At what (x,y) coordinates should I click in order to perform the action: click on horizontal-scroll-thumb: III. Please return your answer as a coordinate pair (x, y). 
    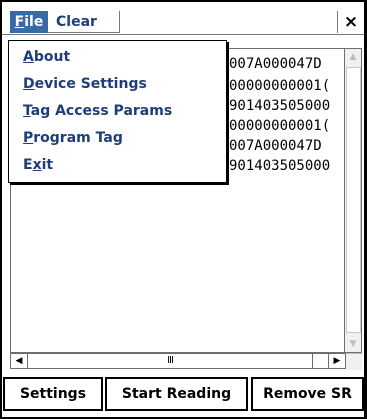
    Looking at the image, I should click on (170, 361).